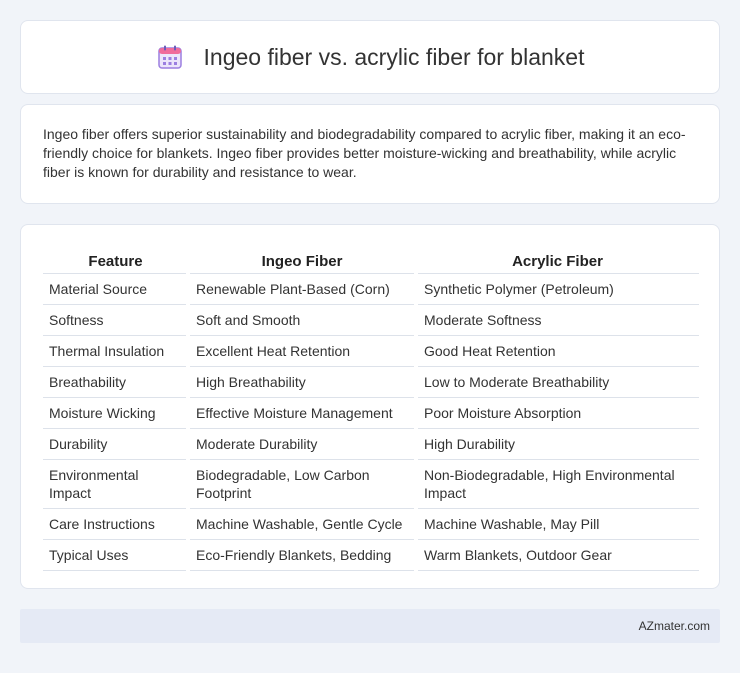  What do you see at coordinates (303, 351) in the screenshot?
I see `table-cell: Excellent Heat Retention` at bounding box center [303, 351].